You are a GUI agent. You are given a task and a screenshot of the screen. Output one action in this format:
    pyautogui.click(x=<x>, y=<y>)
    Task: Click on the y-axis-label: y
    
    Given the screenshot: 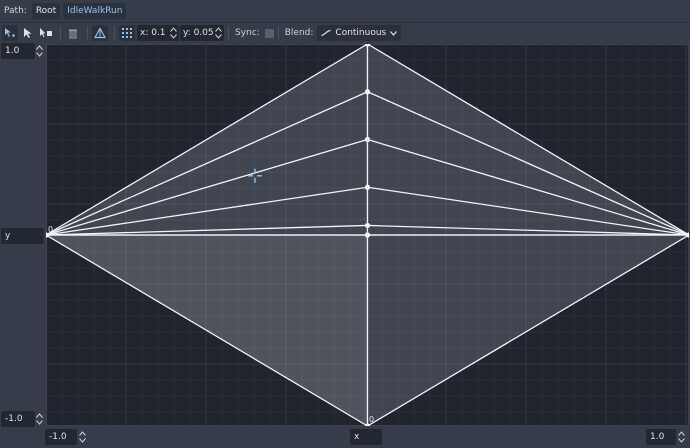 What is the action you would take?
    pyautogui.click(x=8, y=236)
    